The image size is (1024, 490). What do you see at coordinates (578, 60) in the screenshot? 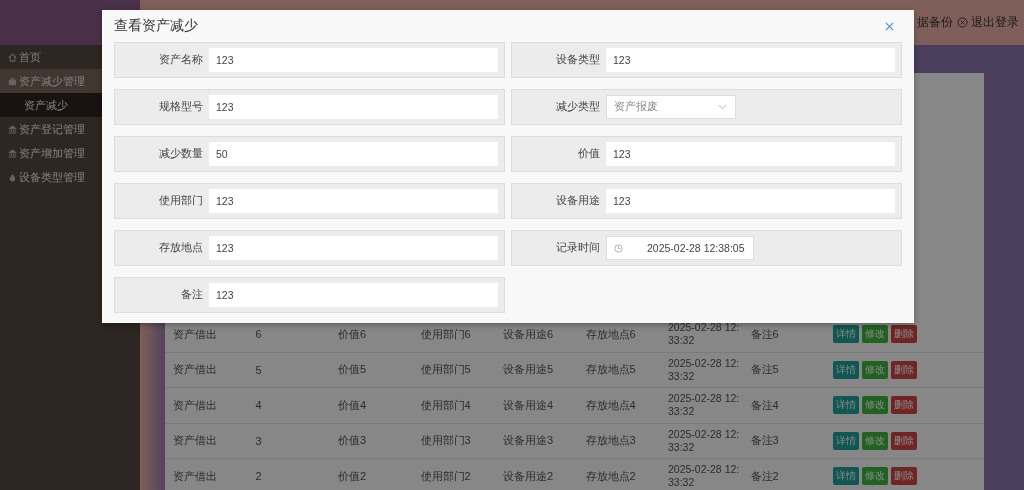
I see `field-label: 设备类型` at bounding box center [578, 60].